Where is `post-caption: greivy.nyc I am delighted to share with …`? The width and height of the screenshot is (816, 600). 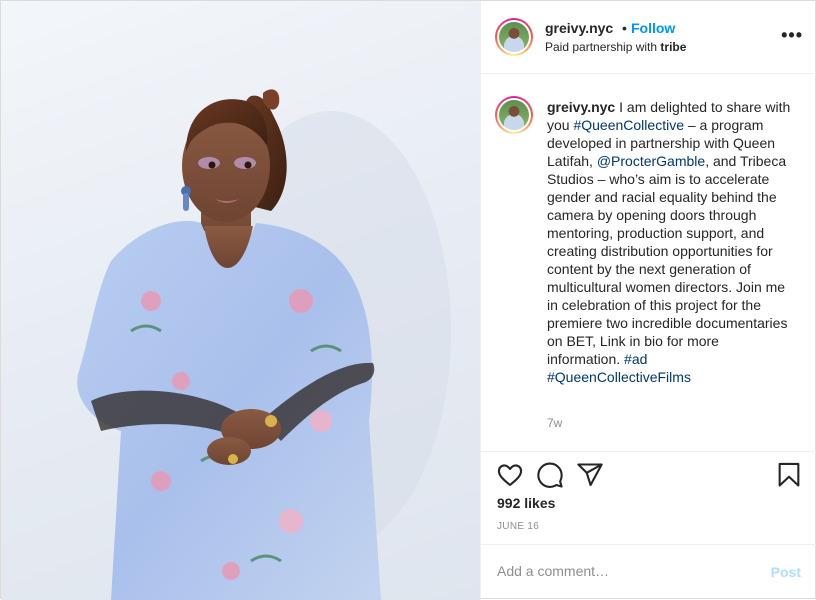 post-caption: greivy.nyc I am delighted to share with … is located at coordinates (671, 242).